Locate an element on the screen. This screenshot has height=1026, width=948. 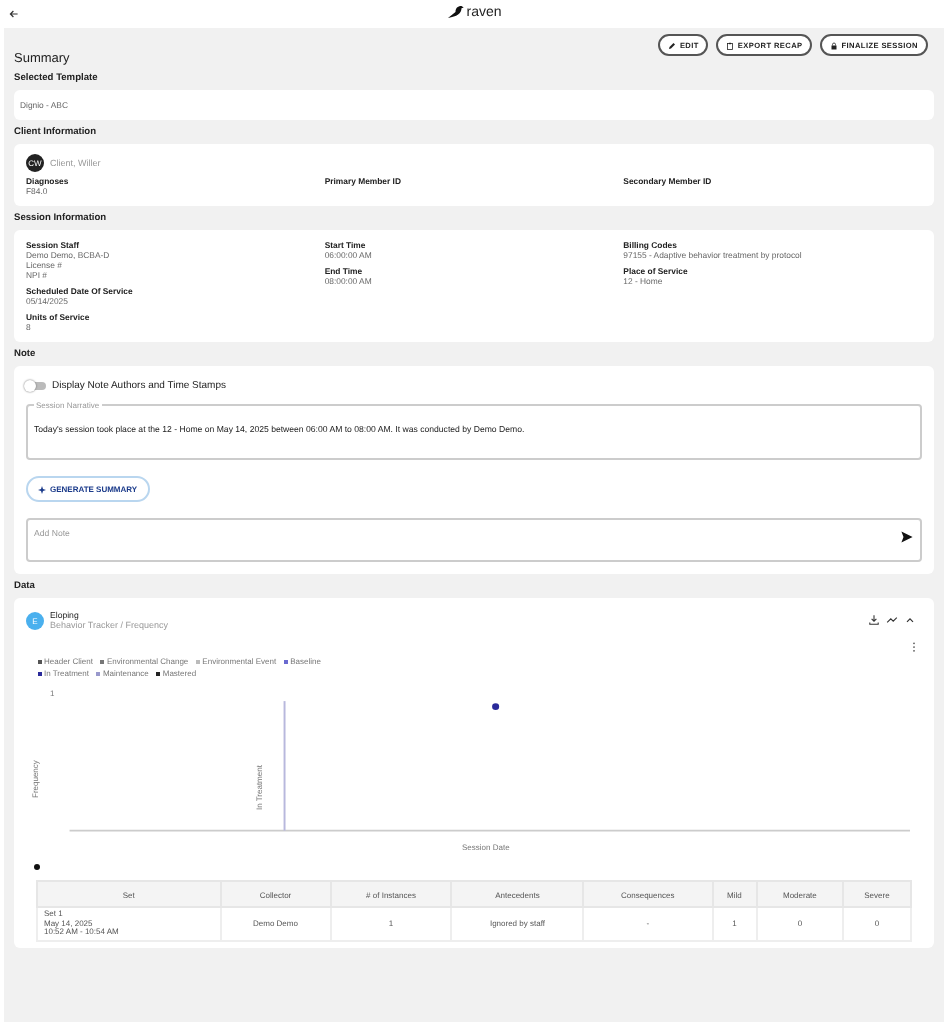
trend-line-icon is located at coordinates (892, 620).